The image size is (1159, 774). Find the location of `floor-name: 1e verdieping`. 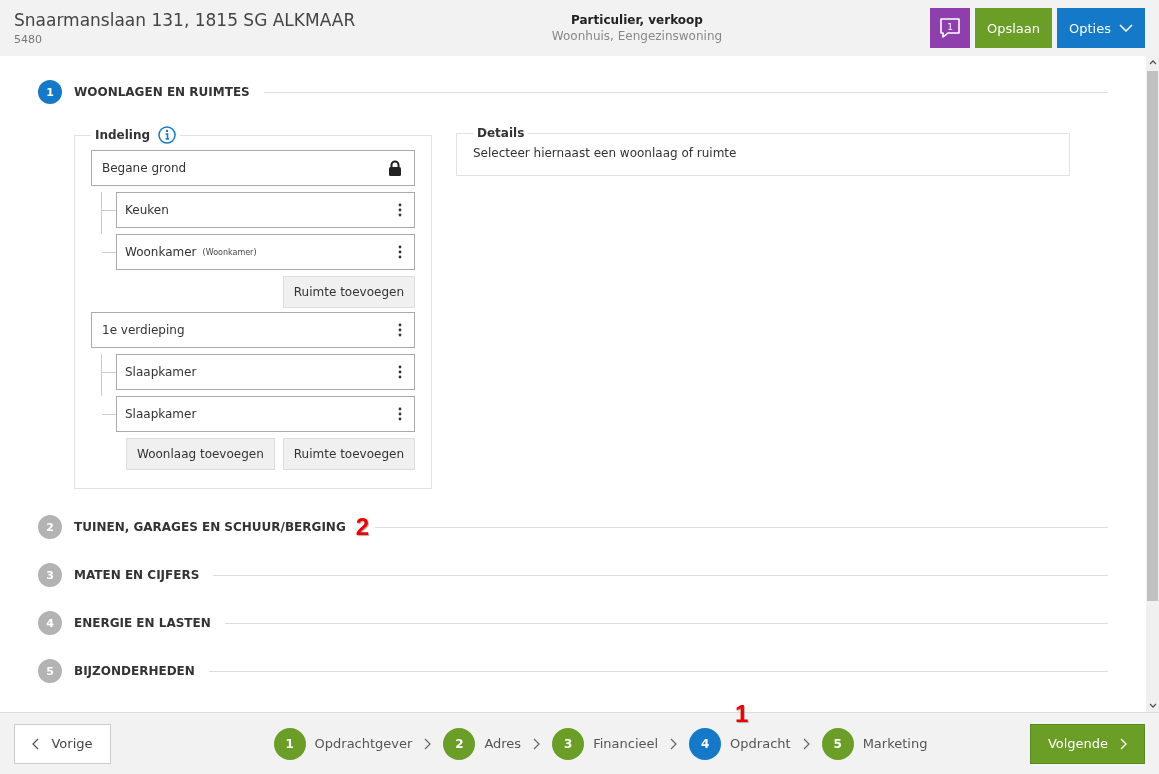

floor-name: 1e verdieping is located at coordinates (143, 330).